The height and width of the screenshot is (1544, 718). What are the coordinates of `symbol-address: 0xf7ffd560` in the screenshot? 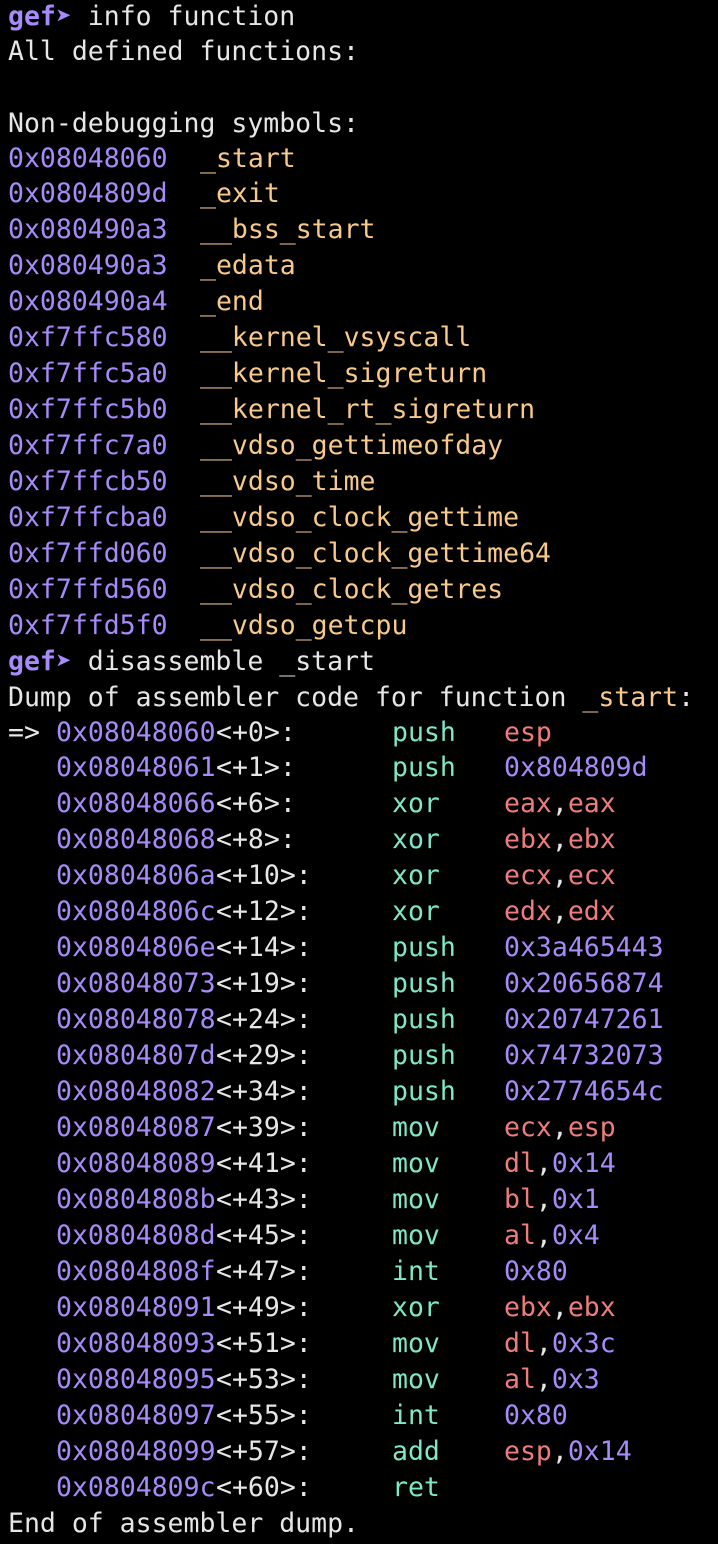 It's located at (88, 589).